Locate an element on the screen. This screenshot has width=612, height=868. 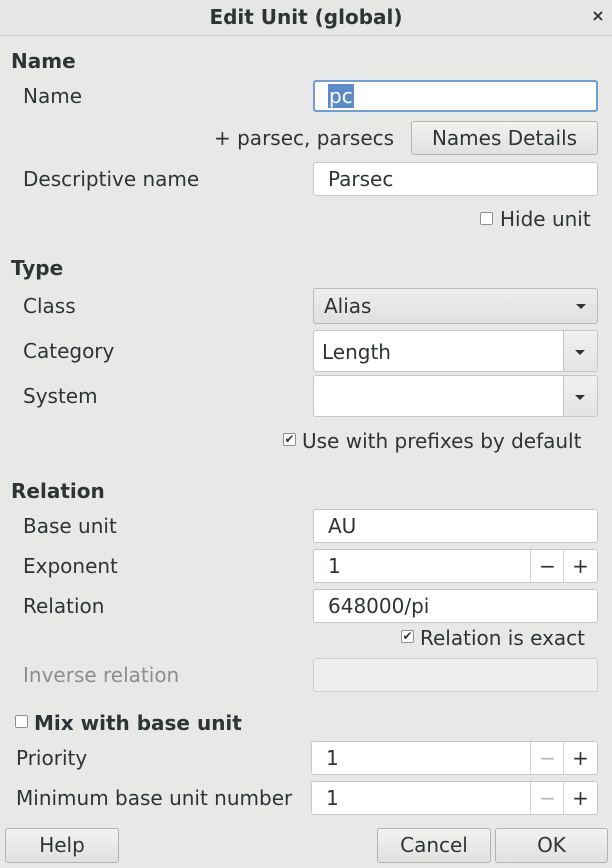
name-label: Name is located at coordinates (53, 96).